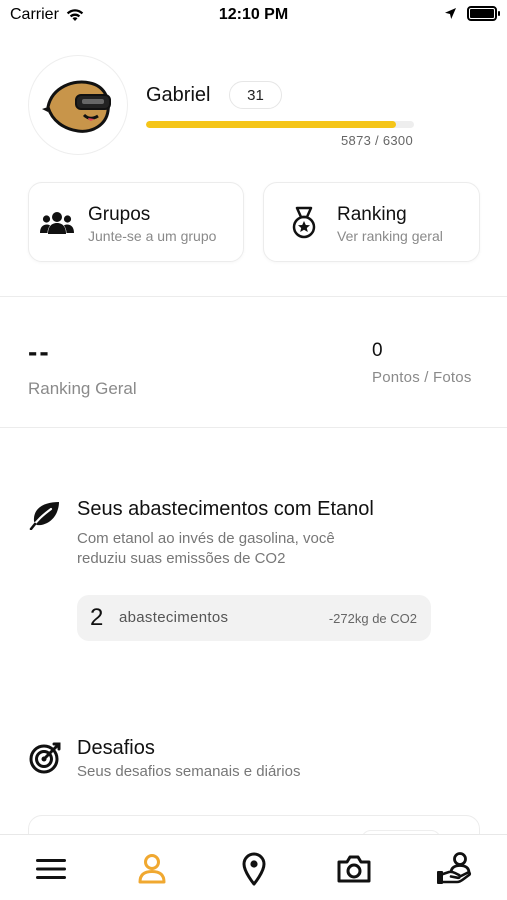 This screenshot has width=507, height=900. Describe the element at coordinates (174, 617) in the screenshot. I see `refuel-count-label: abastecimentos` at that location.